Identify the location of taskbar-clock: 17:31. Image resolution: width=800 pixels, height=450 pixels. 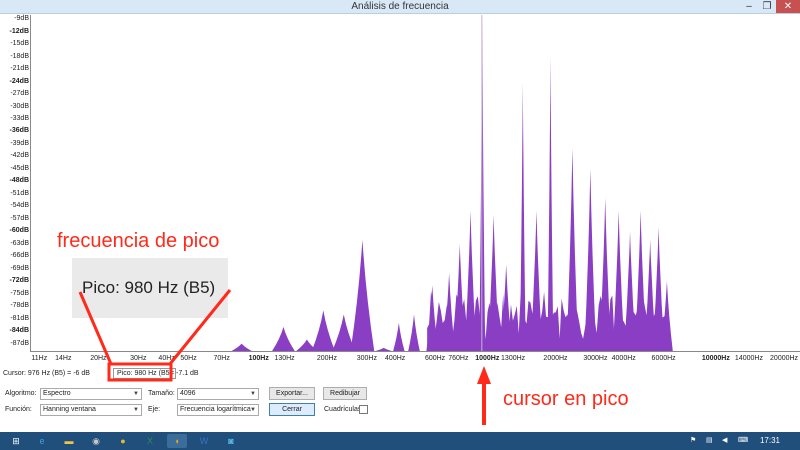
(770, 440).